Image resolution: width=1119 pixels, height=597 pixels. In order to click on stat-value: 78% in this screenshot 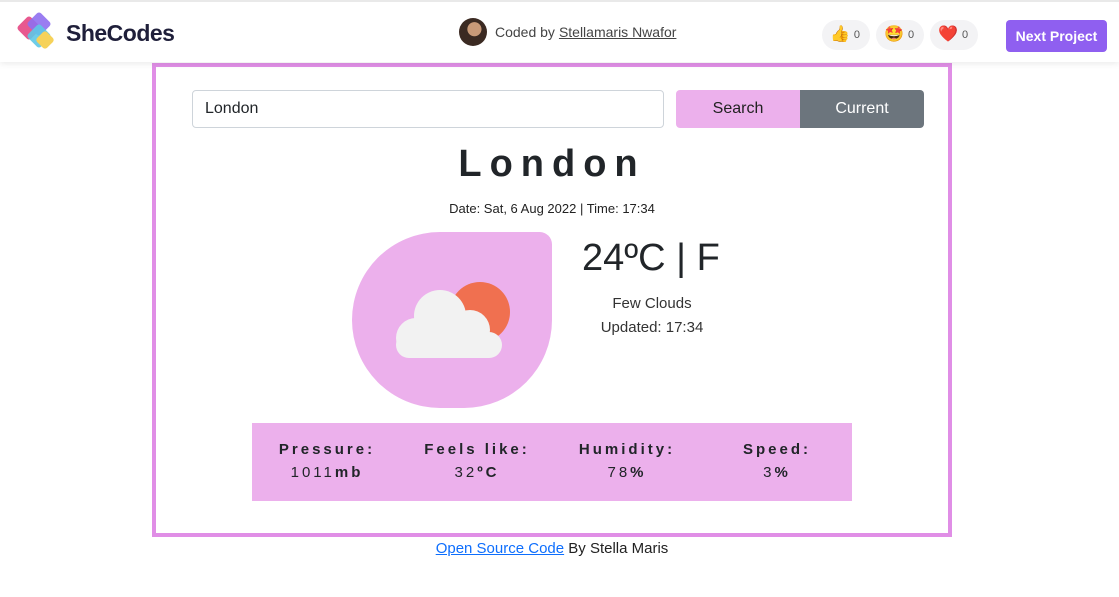, I will do `click(627, 472)`.